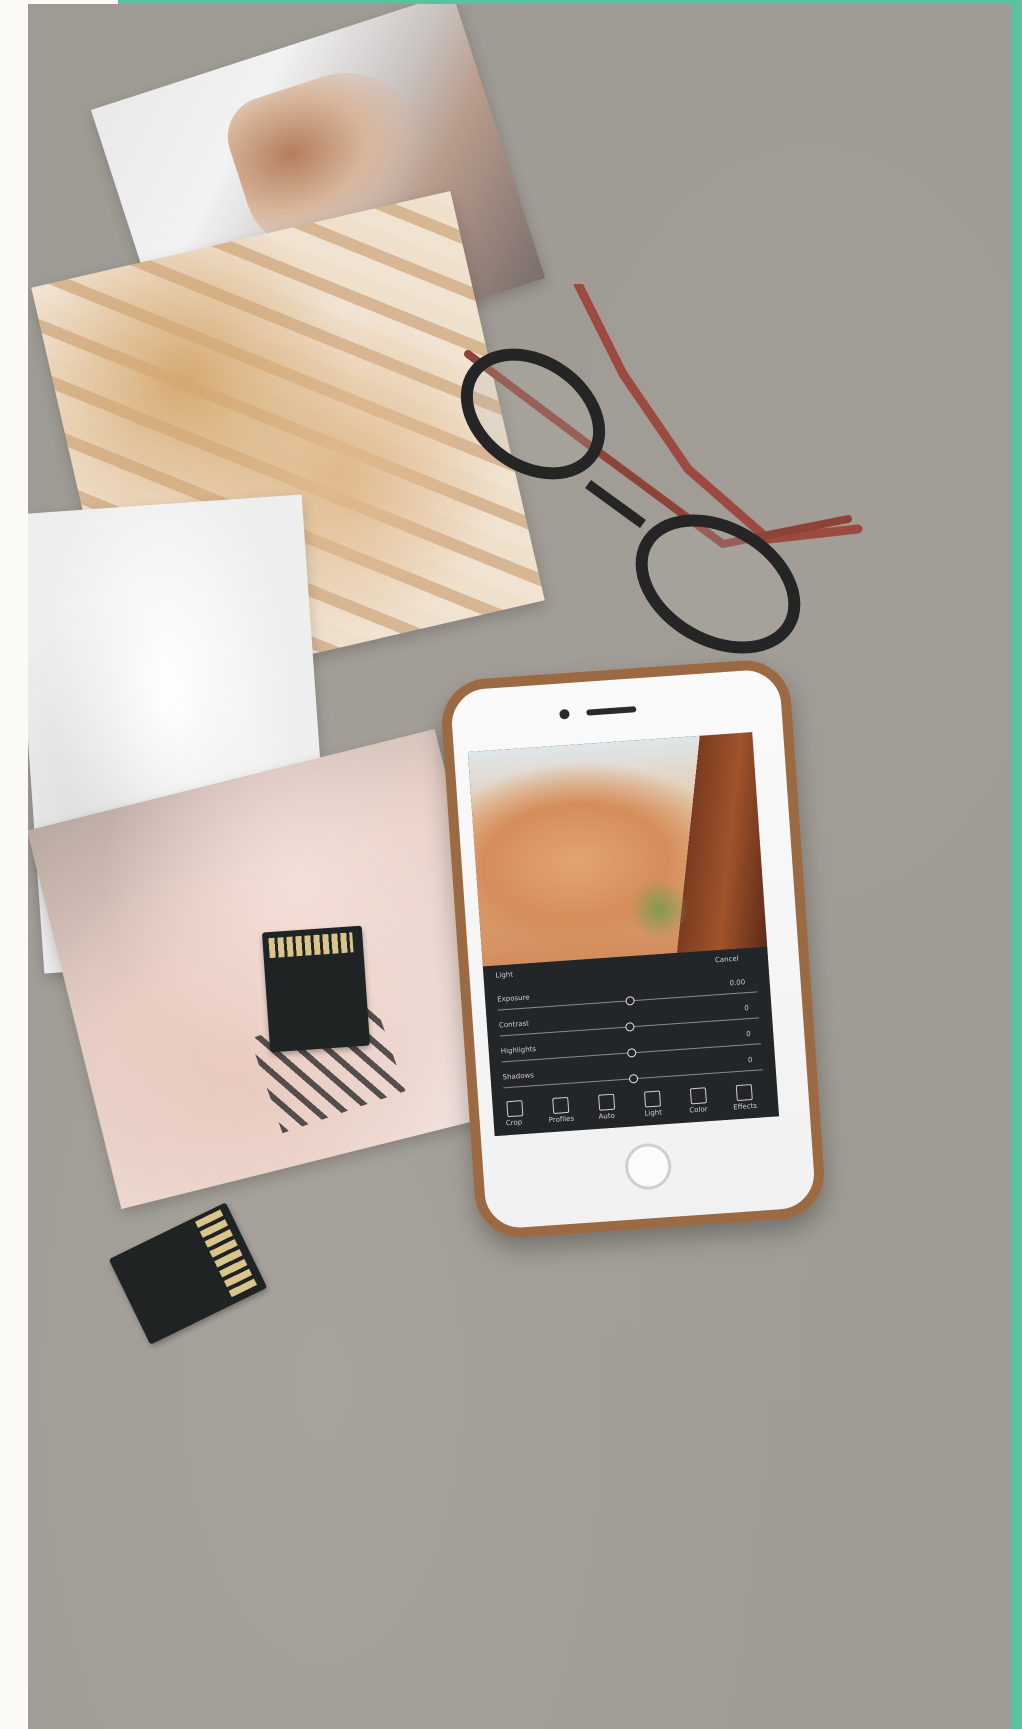 Image resolution: width=1022 pixels, height=1729 pixels. Describe the element at coordinates (561, 1119) in the screenshot. I see `tool-label: Profiles` at that location.